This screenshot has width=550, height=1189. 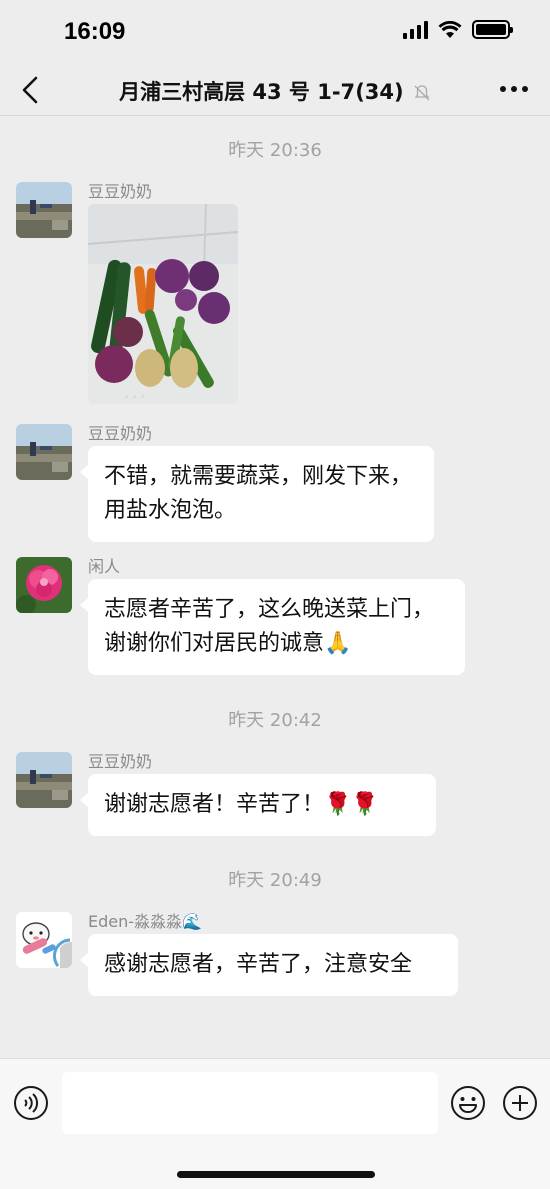 What do you see at coordinates (258, 805) in the screenshot?
I see `message-bubble: 谢谢志愿者！辛苦了！🌹🌹` at bounding box center [258, 805].